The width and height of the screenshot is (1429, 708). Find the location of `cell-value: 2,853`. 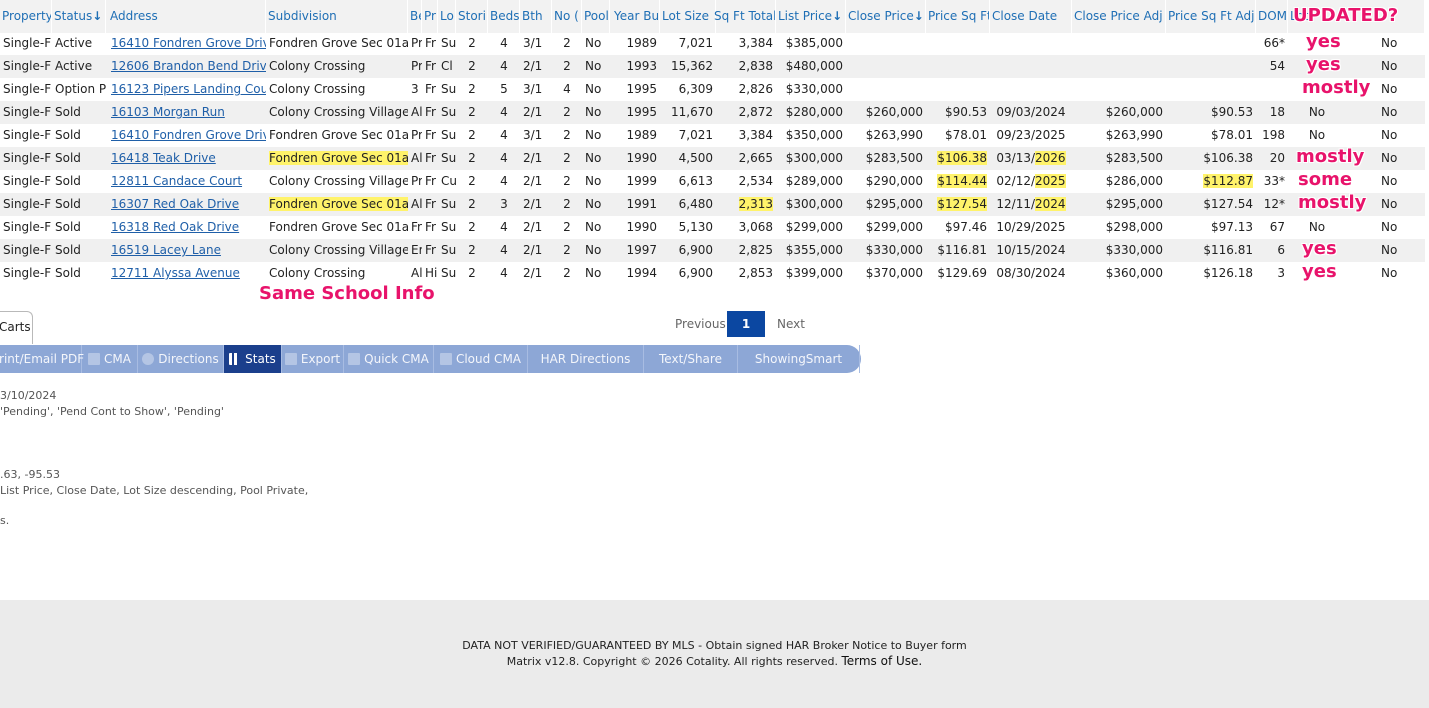

cell-value: 2,853 is located at coordinates (755, 273).